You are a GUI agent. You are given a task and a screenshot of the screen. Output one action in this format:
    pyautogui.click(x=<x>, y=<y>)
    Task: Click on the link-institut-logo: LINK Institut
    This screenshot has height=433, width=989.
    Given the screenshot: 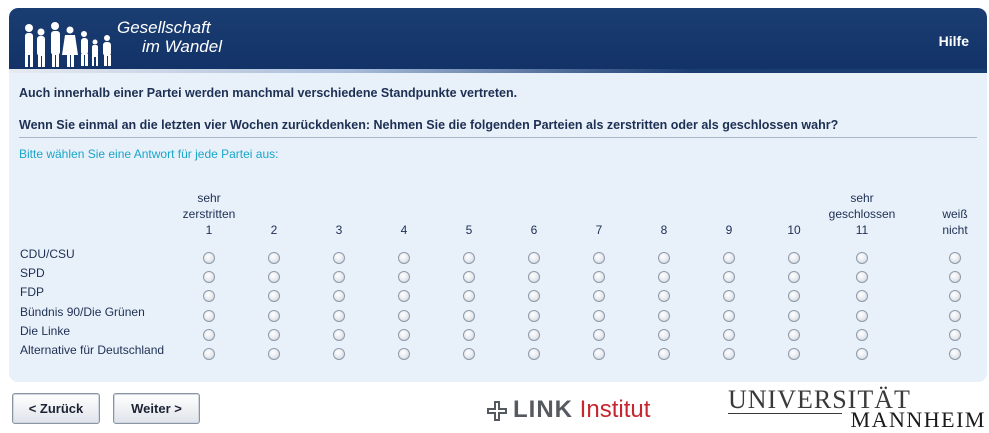 What is the action you would take?
    pyautogui.click(x=587, y=410)
    